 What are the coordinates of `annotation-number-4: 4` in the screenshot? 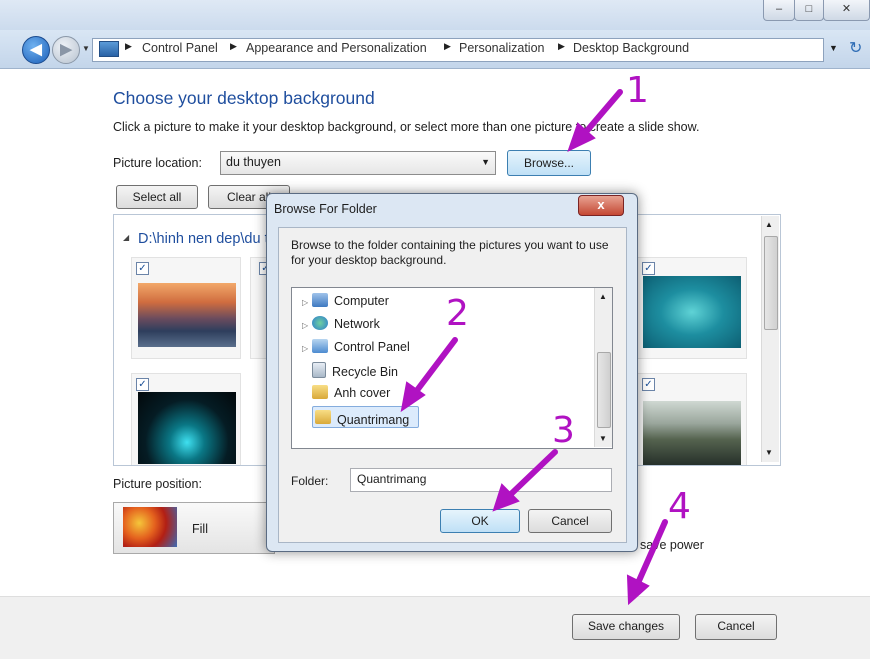 It's located at (679, 506).